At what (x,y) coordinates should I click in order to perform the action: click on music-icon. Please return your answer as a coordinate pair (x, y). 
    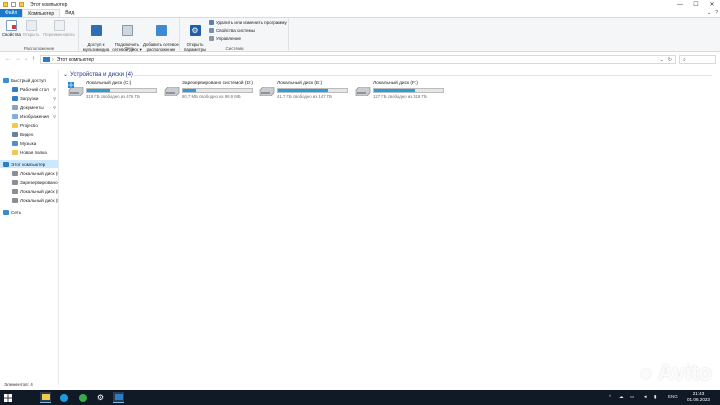
    Looking at the image, I should click on (15, 143).